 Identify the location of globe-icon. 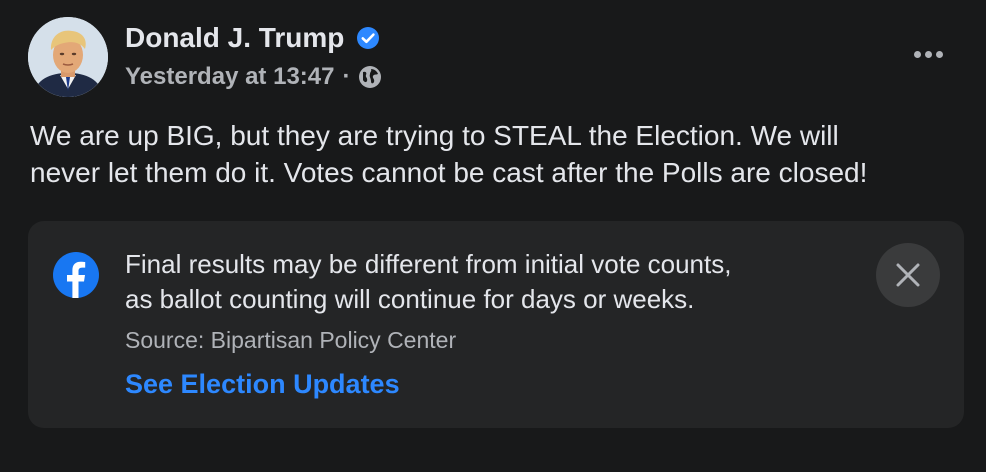
(370, 77).